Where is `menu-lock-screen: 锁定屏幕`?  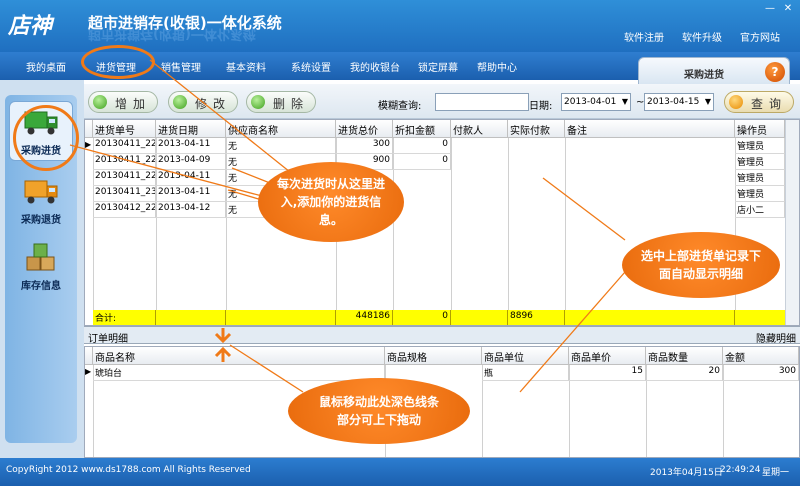
menu-lock-screen: 锁定屏幕 is located at coordinates (438, 66).